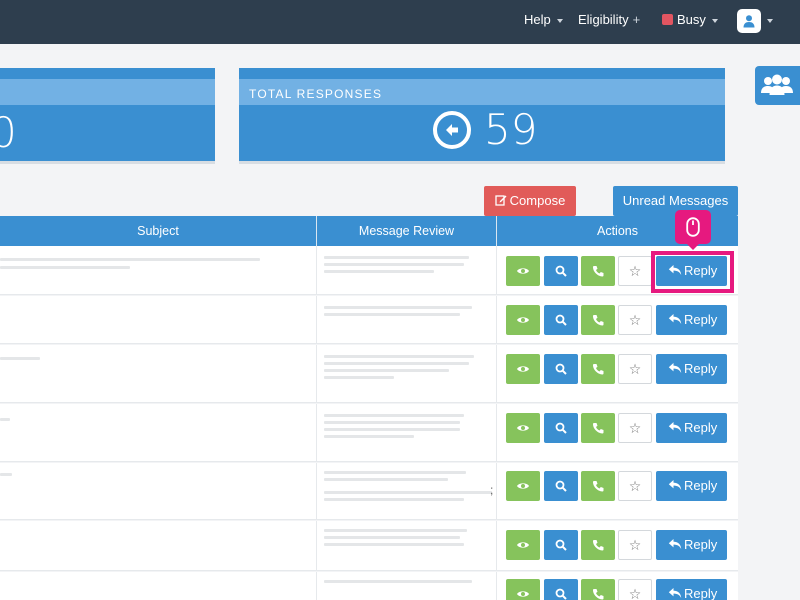  I want to click on eligibility-menu: Eligibility +, so click(609, 22).